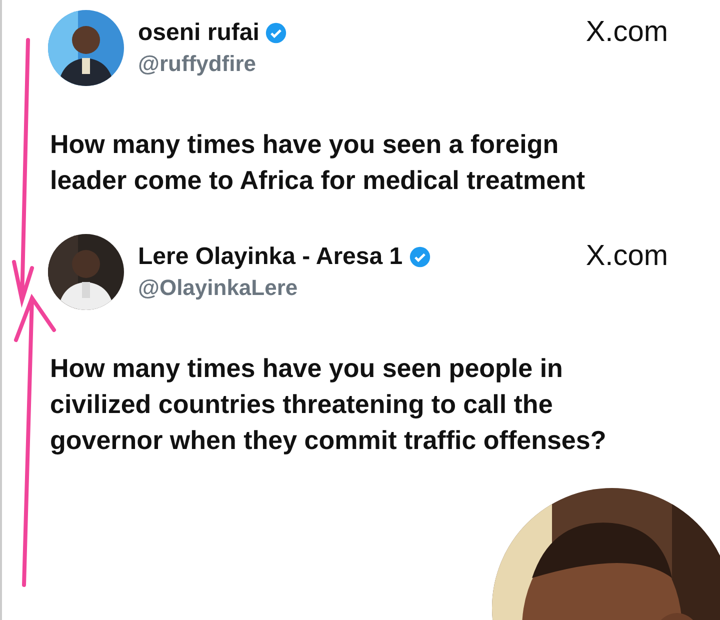  Describe the element at coordinates (355, 288) in the screenshot. I see `author-handle: @OlayinkaLere` at that location.